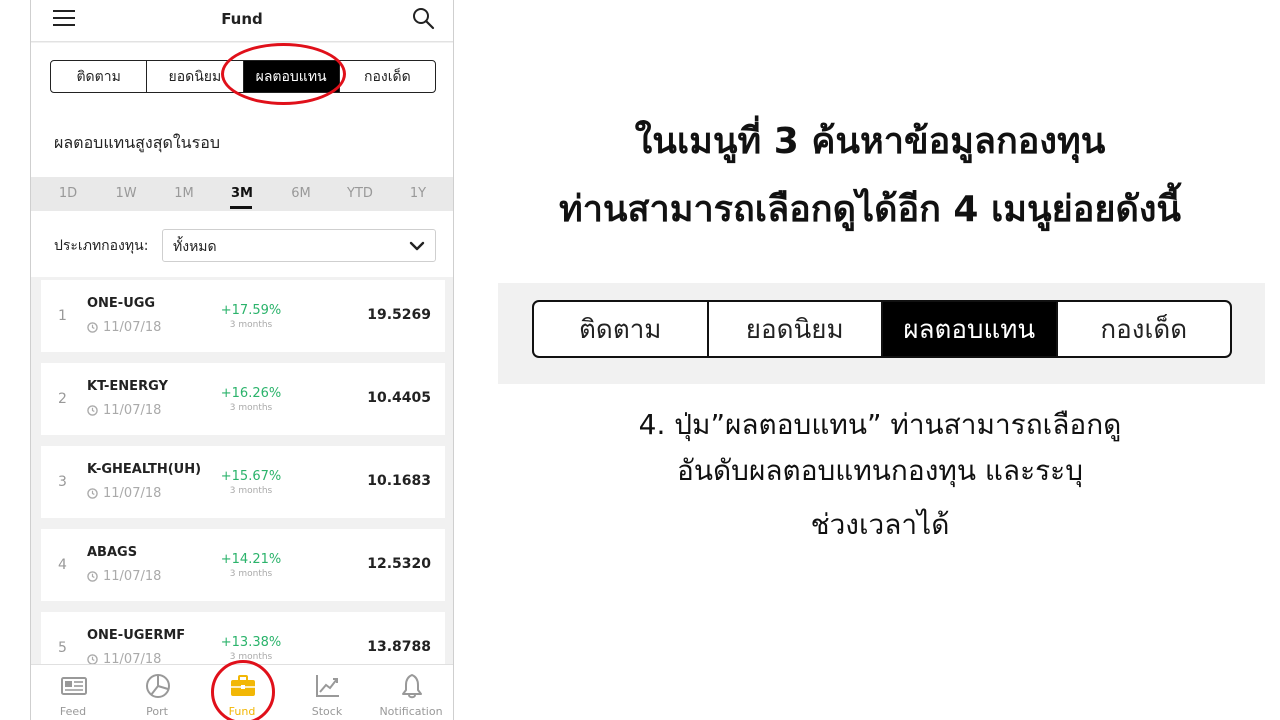 The height and width of the screenshot is (720, 1280). I want to click on trend-chart-icon, so click(327, 686).